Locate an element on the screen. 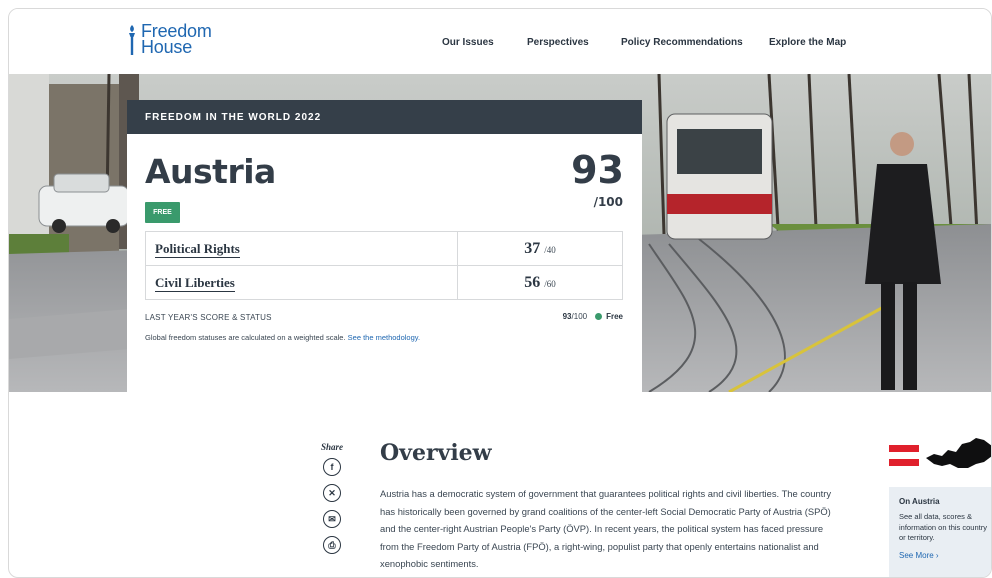 This screenshot has width=992, height=578. last-year-status: Free is located at coordinates (614, 316).